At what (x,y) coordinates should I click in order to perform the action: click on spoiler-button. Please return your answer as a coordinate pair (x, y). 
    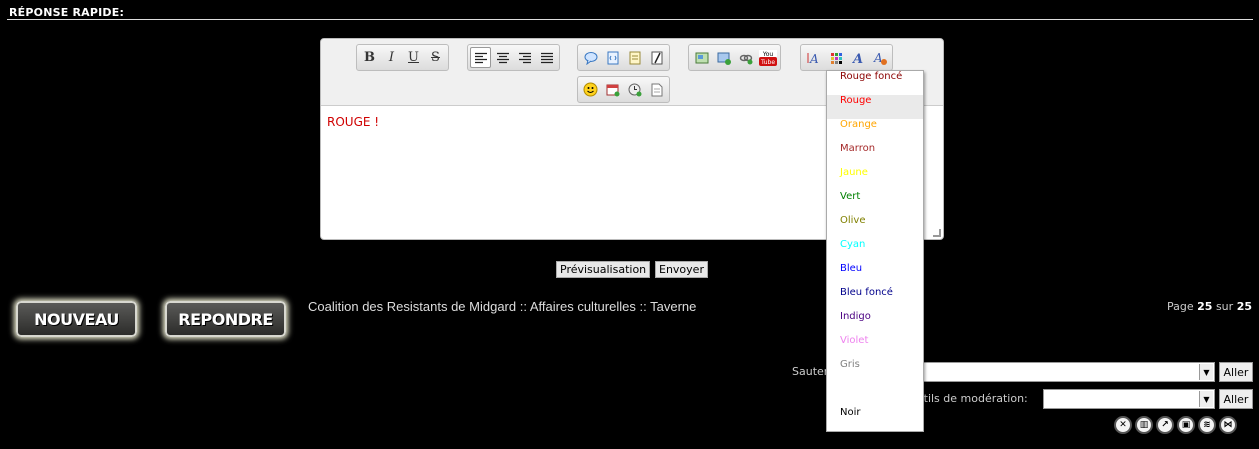
    Looking at the image, I should click on (656, 57).